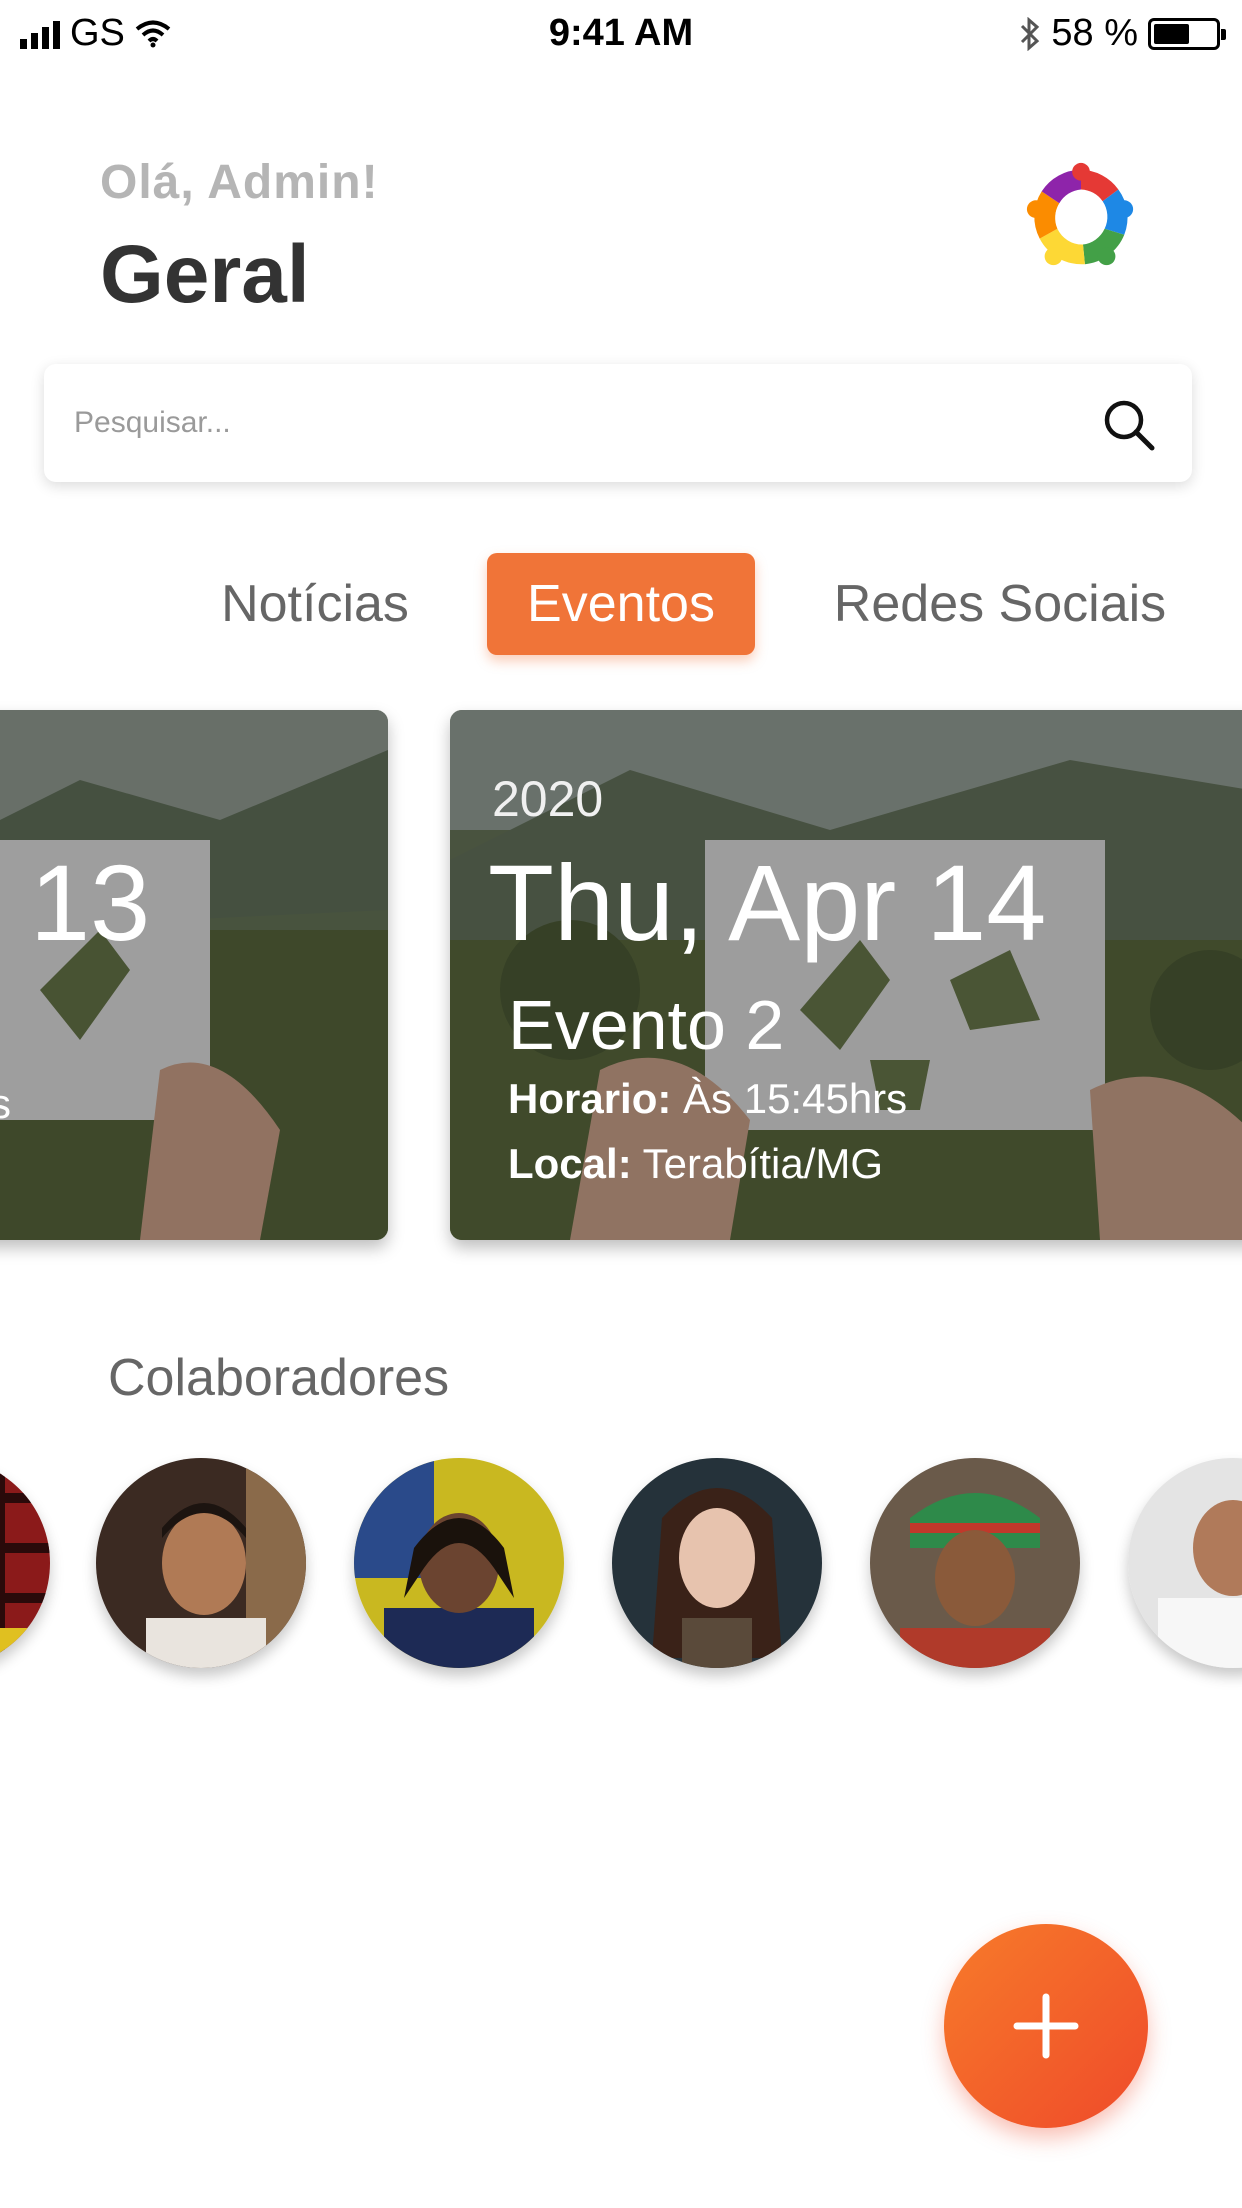  I want to click on event-time: Horario: Às 15:45hrs, so click(707, 1099).